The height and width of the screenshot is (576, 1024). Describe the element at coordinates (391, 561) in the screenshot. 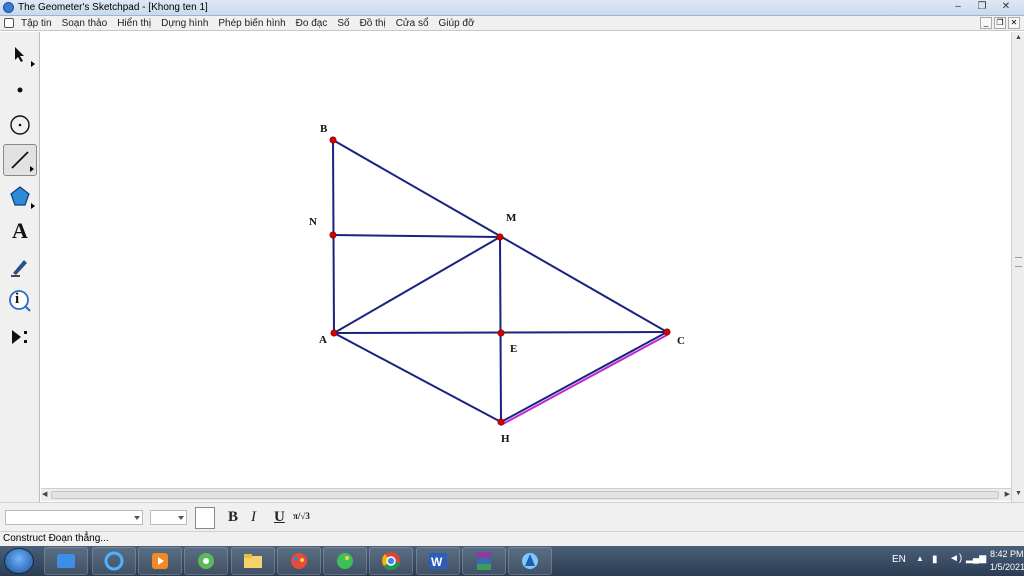

I see `chrome-taskbar-button` at that location.